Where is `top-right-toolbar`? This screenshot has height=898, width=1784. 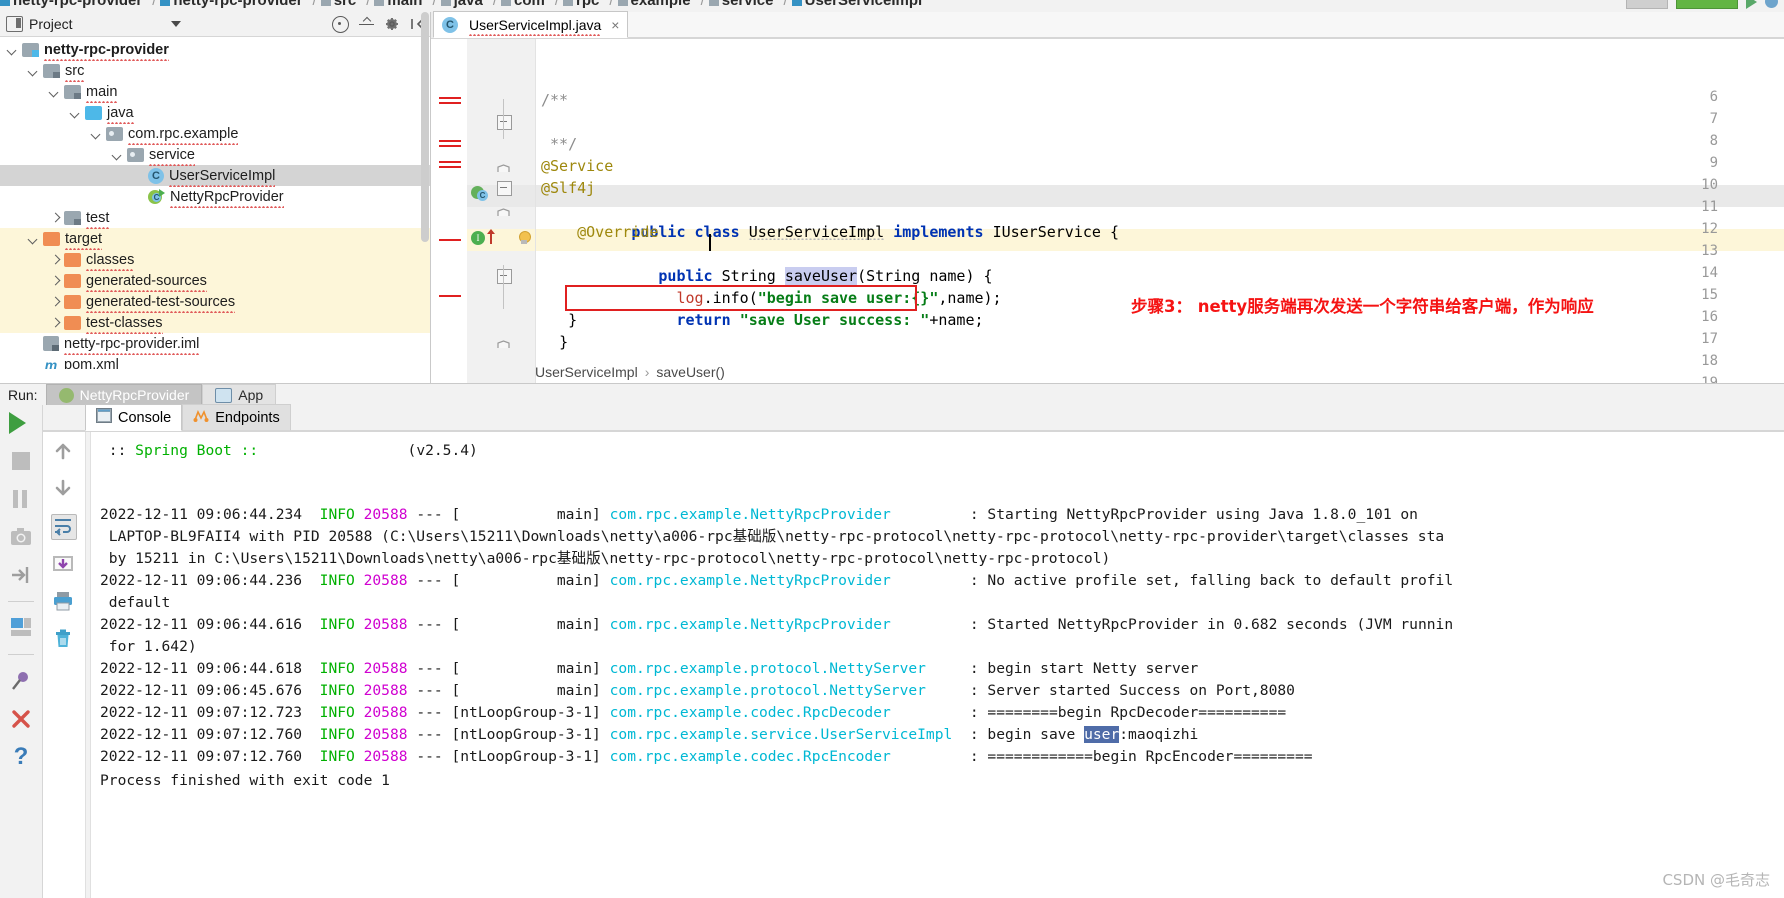
top-right-toolbar is located at coordinates (1702, 4).